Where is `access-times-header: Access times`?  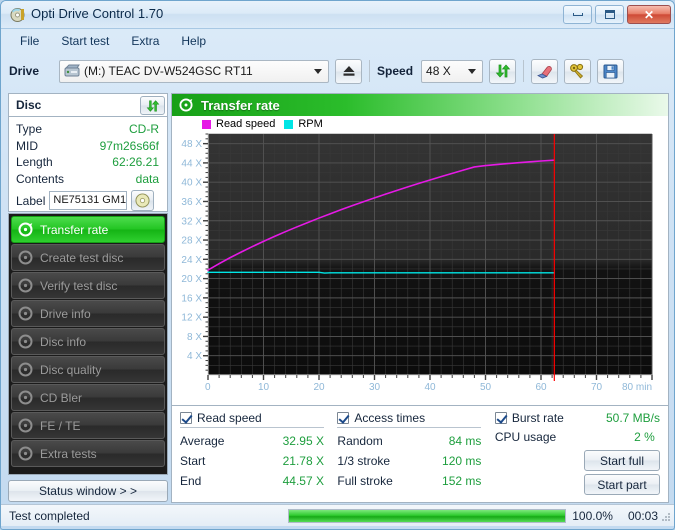 access-times-header: Access times is located at coordinates (415, 418).